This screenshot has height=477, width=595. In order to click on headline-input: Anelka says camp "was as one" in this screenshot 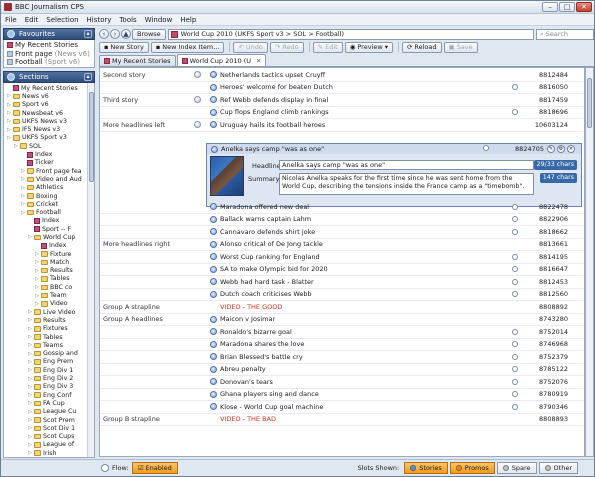, I will do `click(406, 165)`.